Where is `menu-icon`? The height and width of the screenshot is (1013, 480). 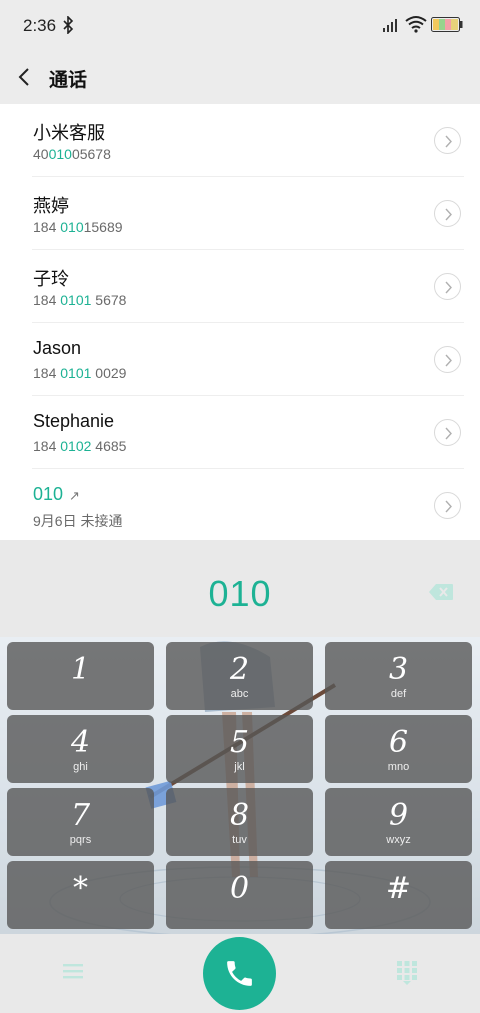
menu-icon is located at coordinates (73, 971).